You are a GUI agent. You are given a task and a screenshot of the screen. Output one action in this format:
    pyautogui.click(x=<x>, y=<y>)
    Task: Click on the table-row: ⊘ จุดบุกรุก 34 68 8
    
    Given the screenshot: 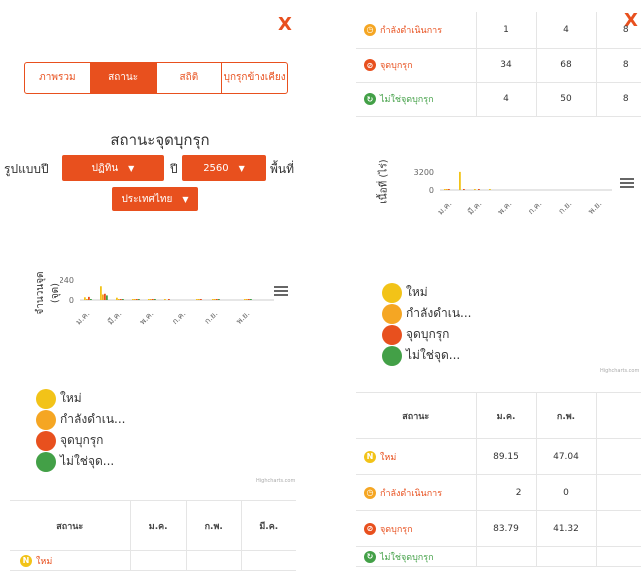 What is the action you would take?
    pyautogui.click(x=498, y=65)
    